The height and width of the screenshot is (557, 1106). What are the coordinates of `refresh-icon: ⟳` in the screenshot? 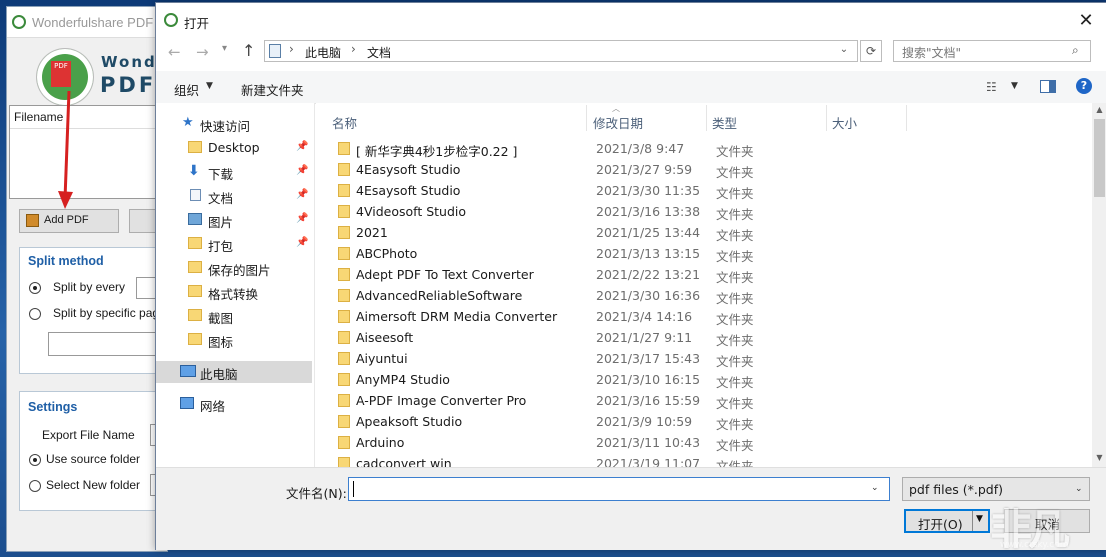 It's located at (871, 51).